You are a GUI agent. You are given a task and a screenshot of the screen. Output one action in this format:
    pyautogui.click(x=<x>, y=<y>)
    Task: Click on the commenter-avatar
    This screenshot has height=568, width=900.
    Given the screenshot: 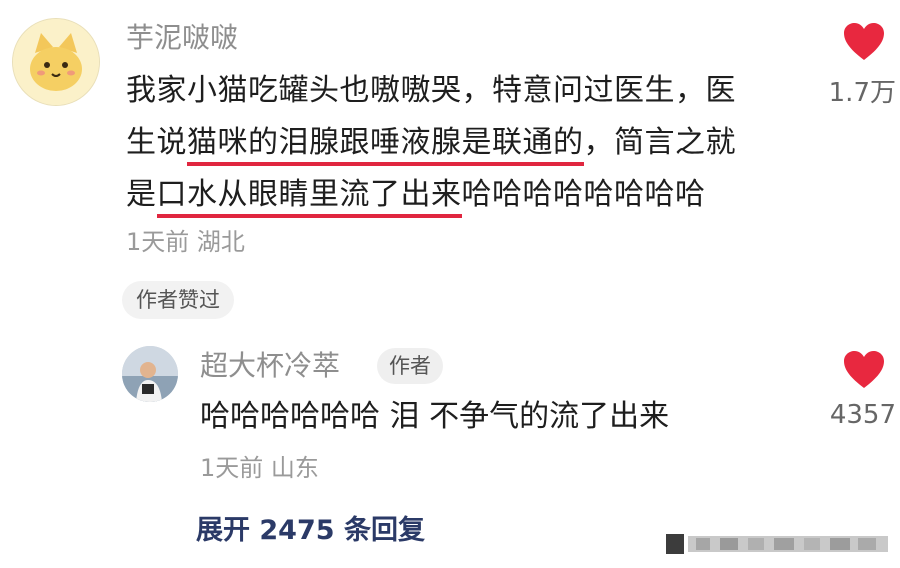 What is the action you would take?
    pyautogui.click(x=56, y=62)
    